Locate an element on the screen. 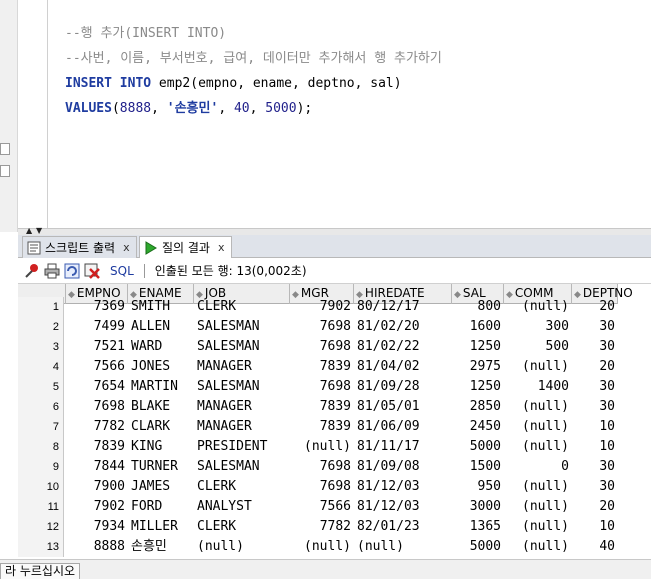 This screenshot has width=651, height=579. table-row: 1 7369 SMITH CLERK 7902 80/12/17 800 (null) 20 is located at coordinates (334, 307).